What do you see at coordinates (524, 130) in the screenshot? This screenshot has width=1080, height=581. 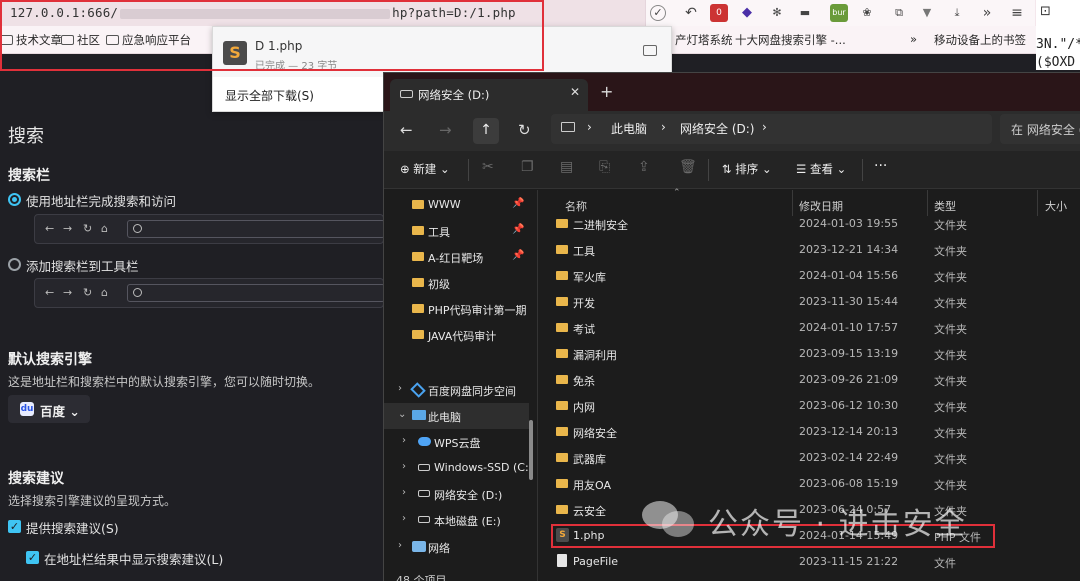 I see `refresh-icon: ↻` at bounding box center [524, 130].